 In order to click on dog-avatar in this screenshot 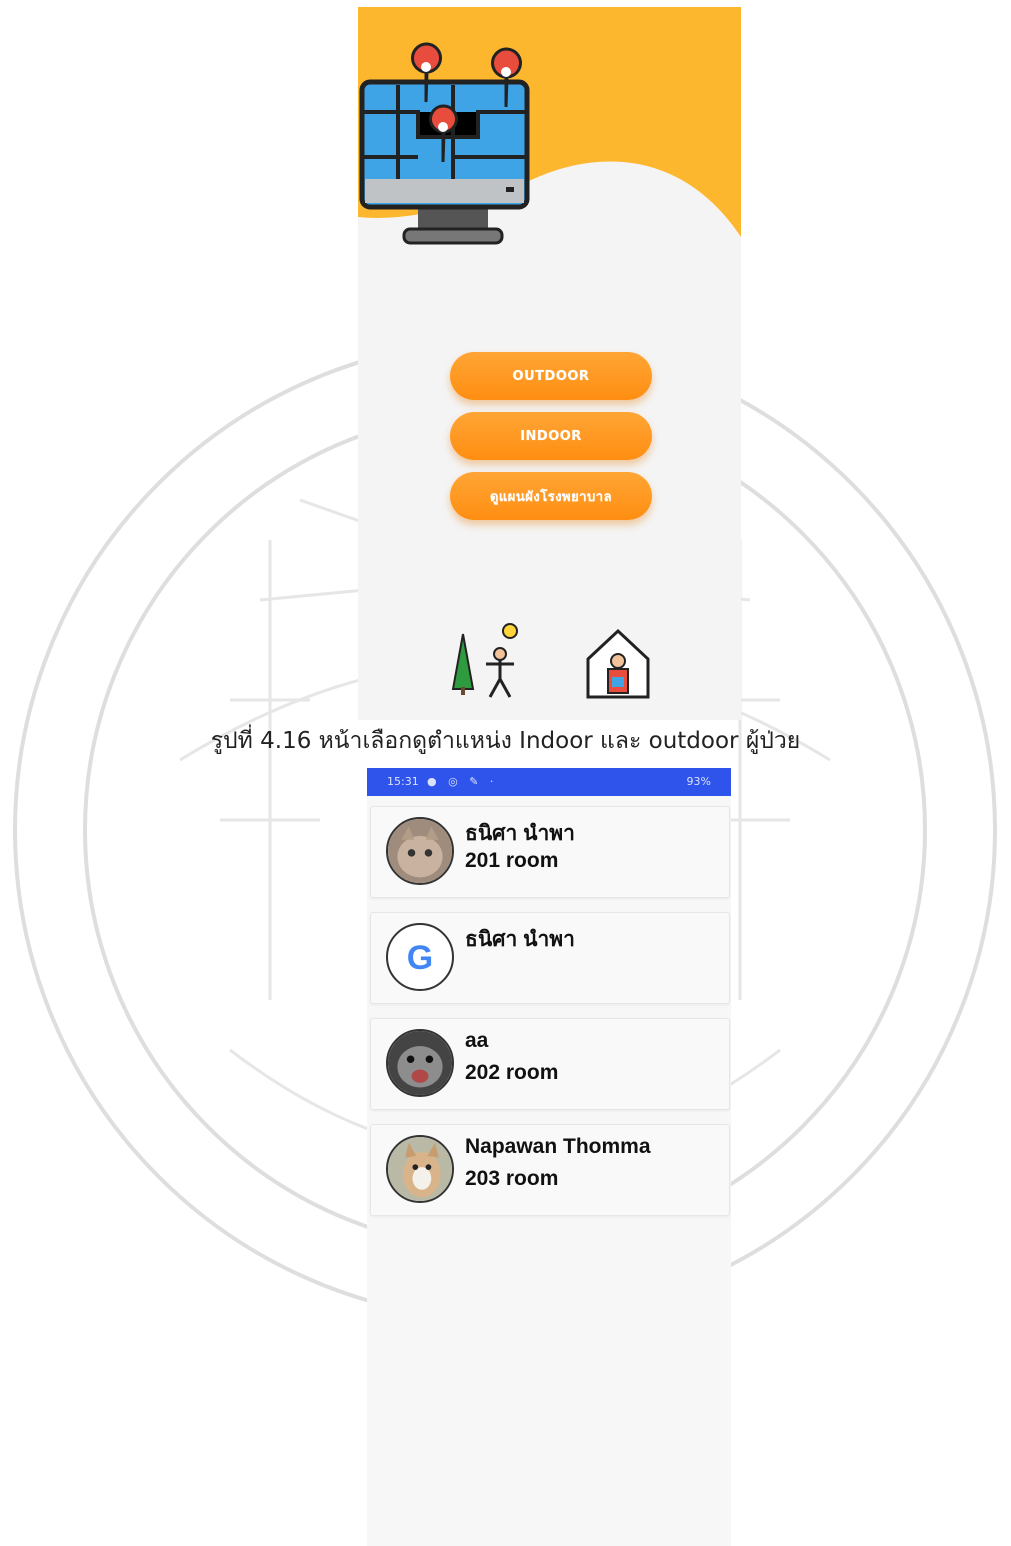, I will do `click(420, 1169)`.